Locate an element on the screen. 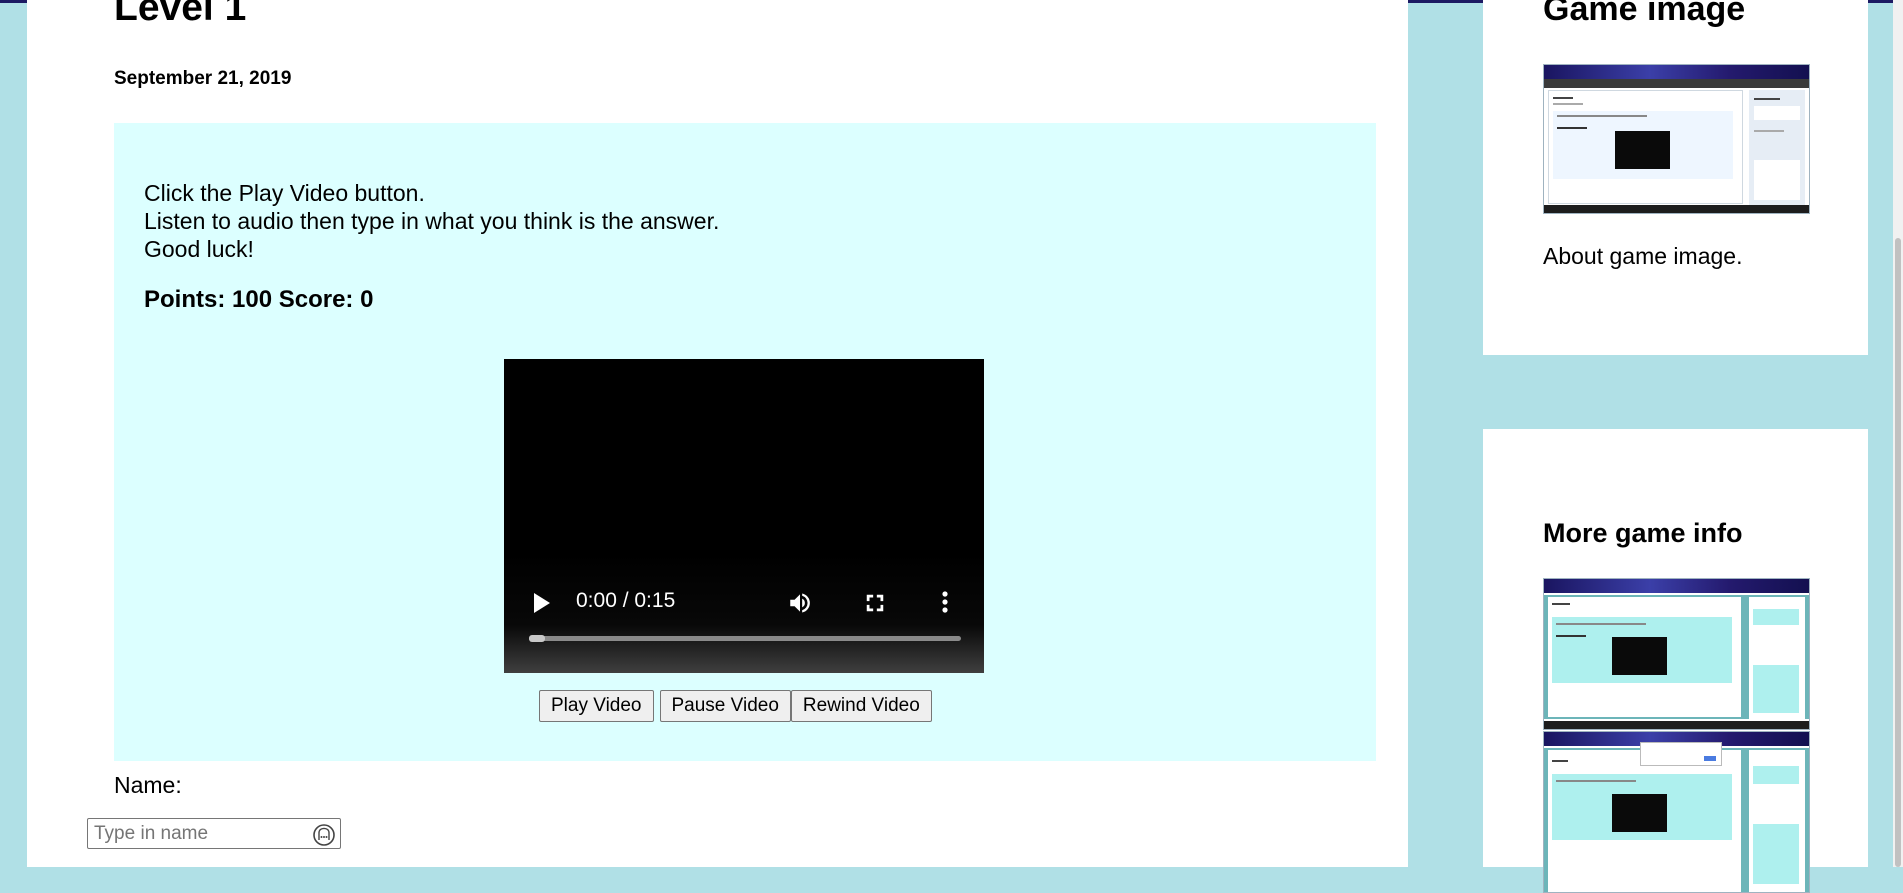 This screenshot has height=893, width=1903. video-button-row: Play Video Pause Video Rewind Video is located at coordinates (735, 706).